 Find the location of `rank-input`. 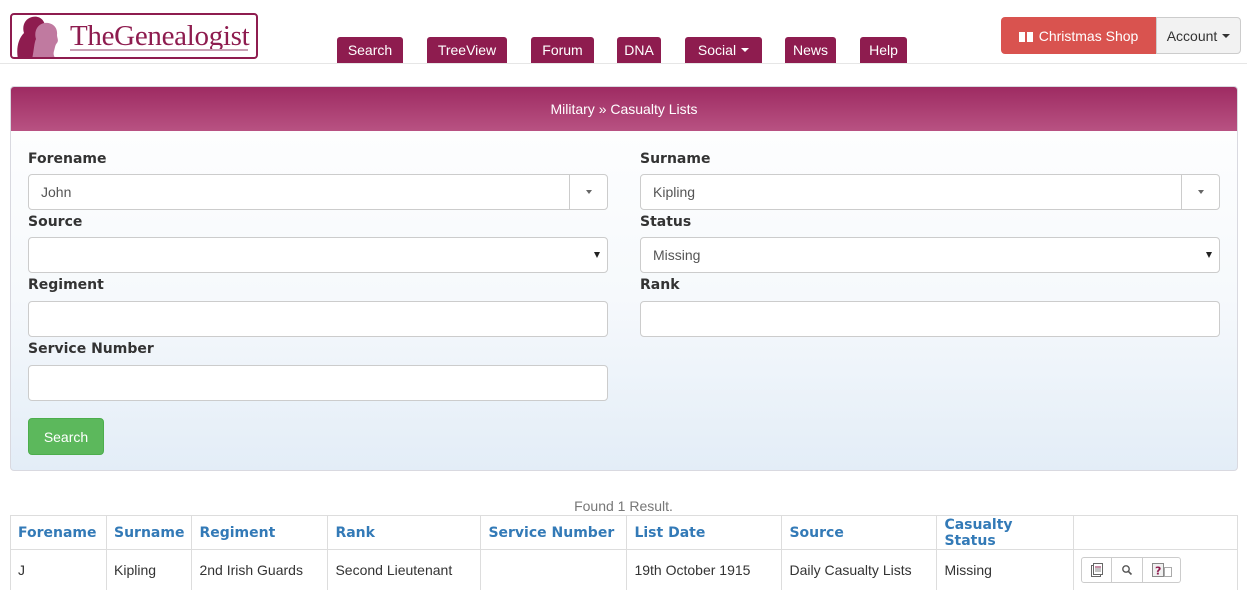

rank-input is located at coordinates (930, 319).